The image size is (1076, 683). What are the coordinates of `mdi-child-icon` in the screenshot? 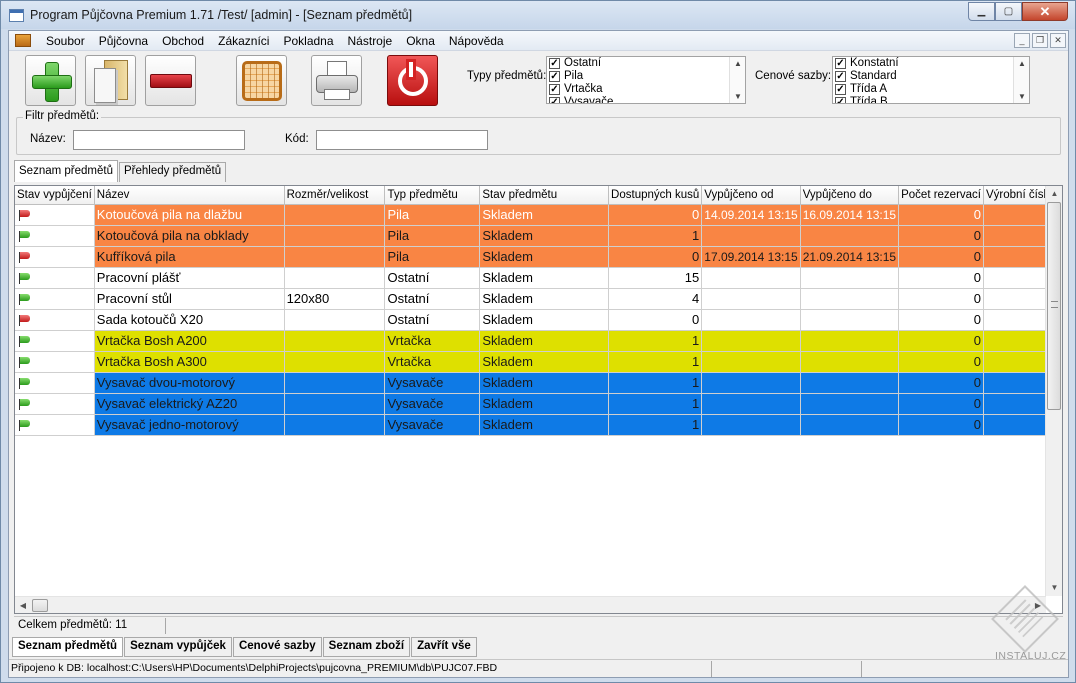 It's located at (23, 40).